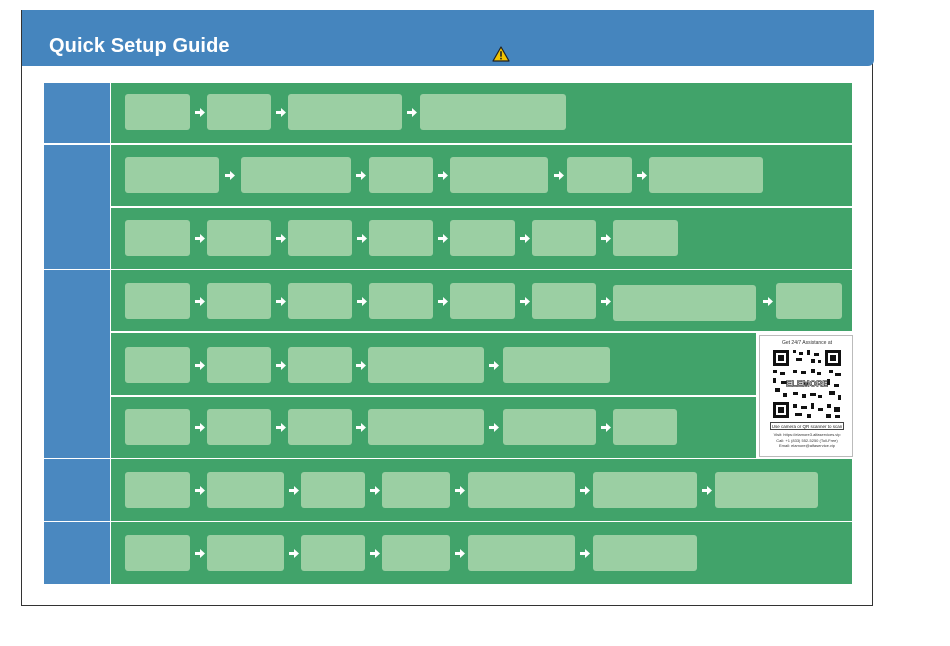 This screenshot has height=646, width=950. What do you see at coordinates (807, 426) in the screenshot?
I see `qr-caption: Use camera or QR scanner to scan` at bounding box center [807, 426].